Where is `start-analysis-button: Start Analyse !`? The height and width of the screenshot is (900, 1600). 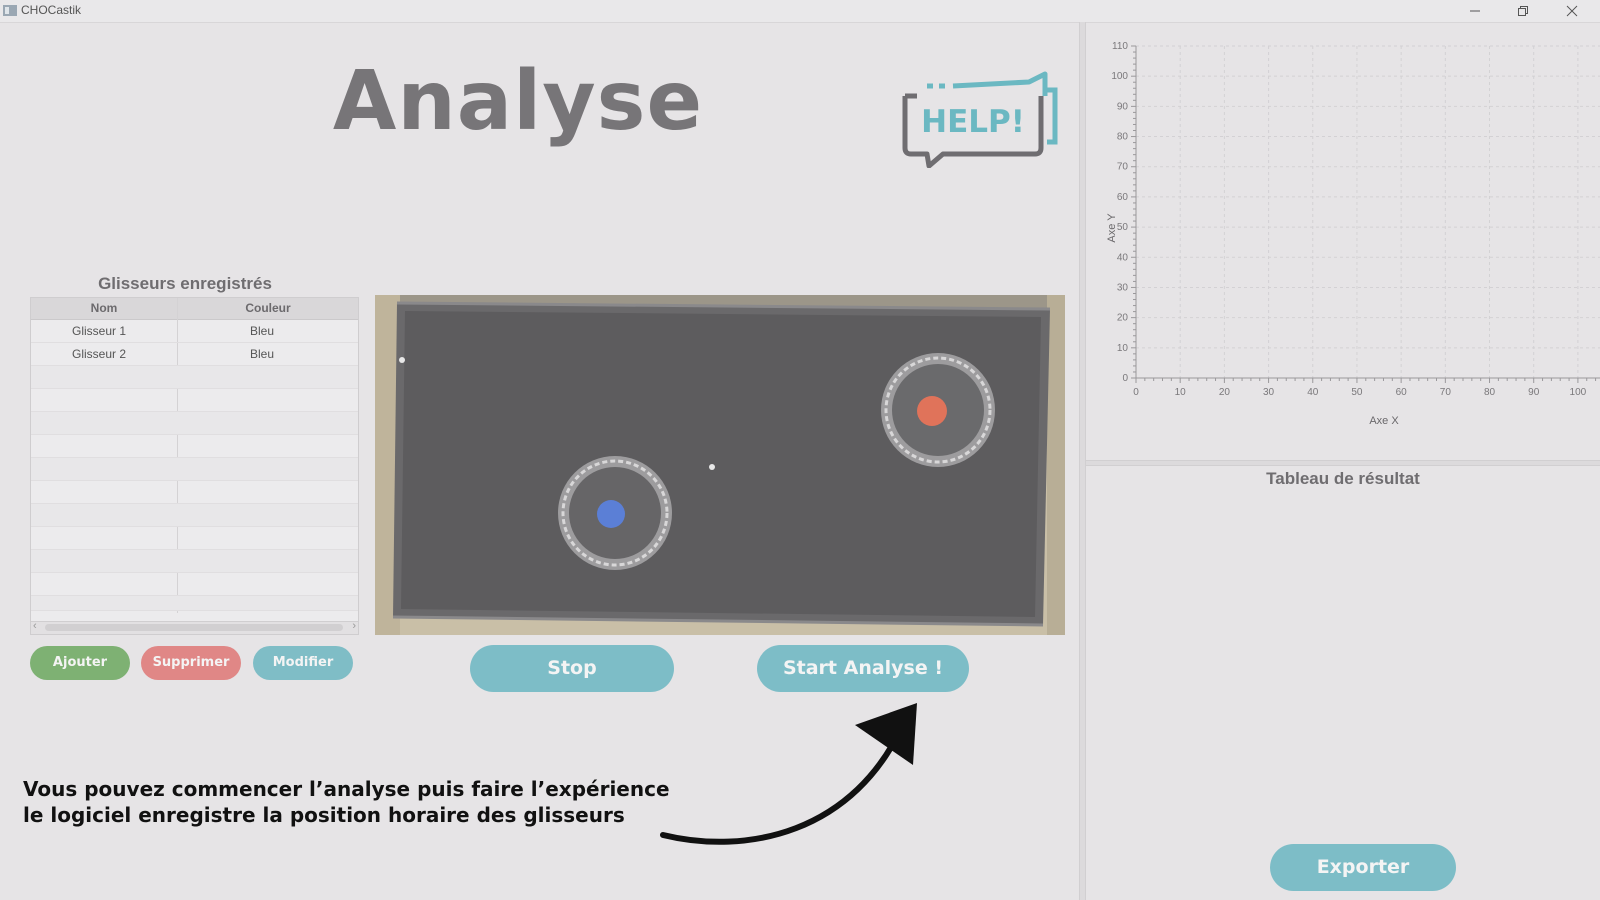 start-analysis-button: Start Analyse ! is located at coordinates (863, 668).